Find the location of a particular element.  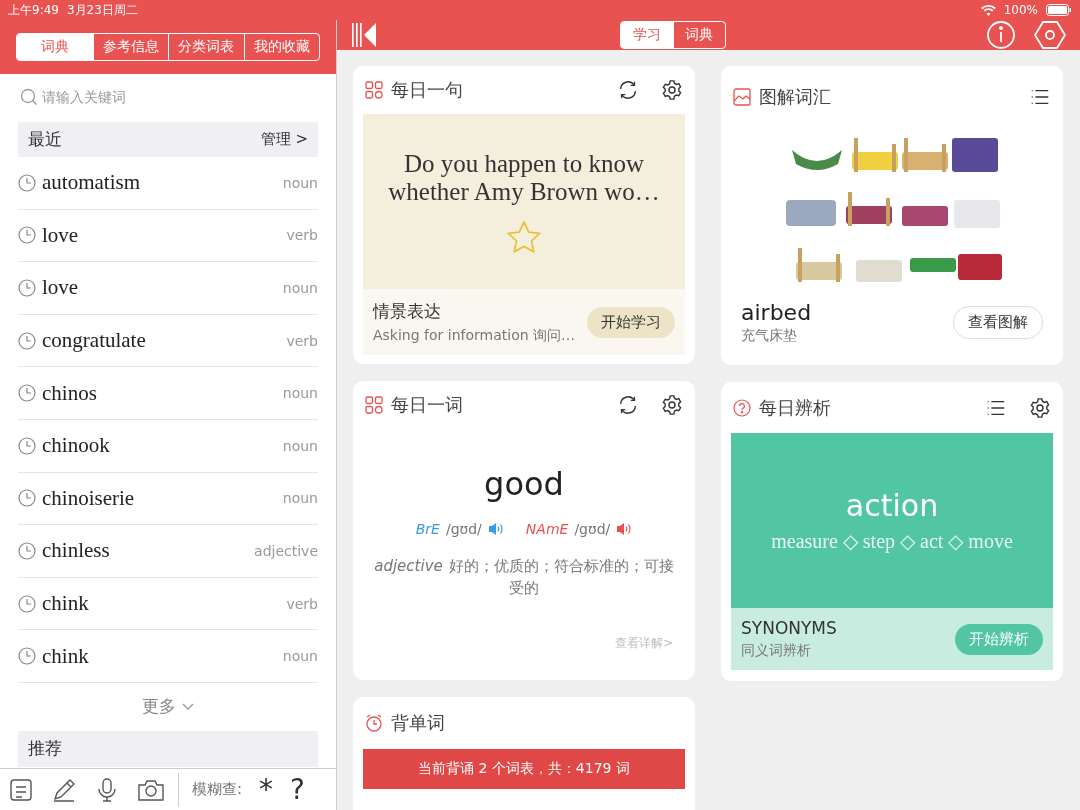

alarm-clock-icon is located at coordinates (374, 723).